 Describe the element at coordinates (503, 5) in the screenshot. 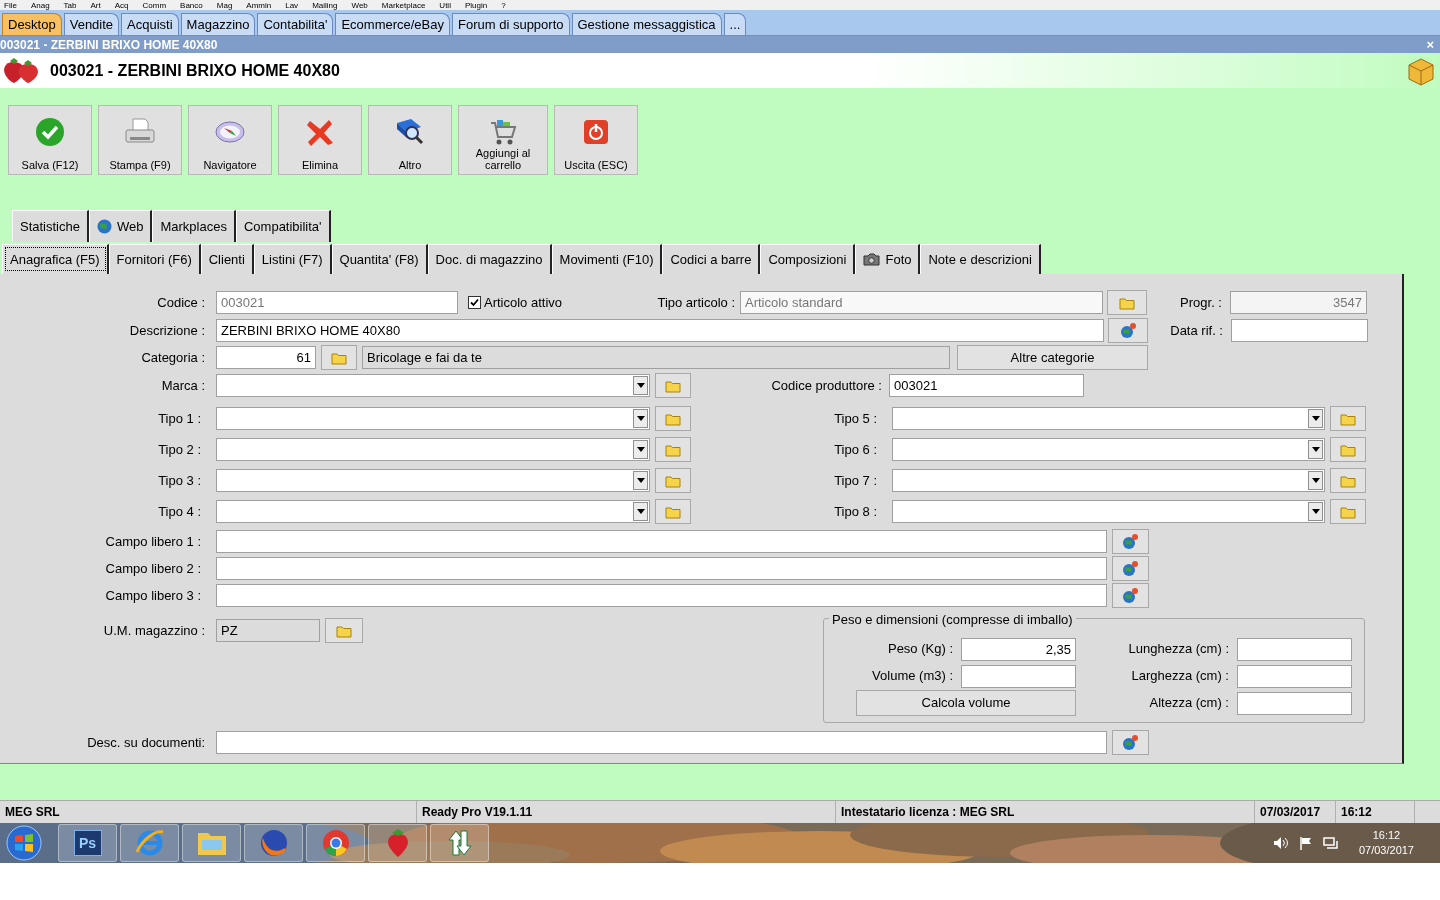

I see `menu-item: ?` at that location.